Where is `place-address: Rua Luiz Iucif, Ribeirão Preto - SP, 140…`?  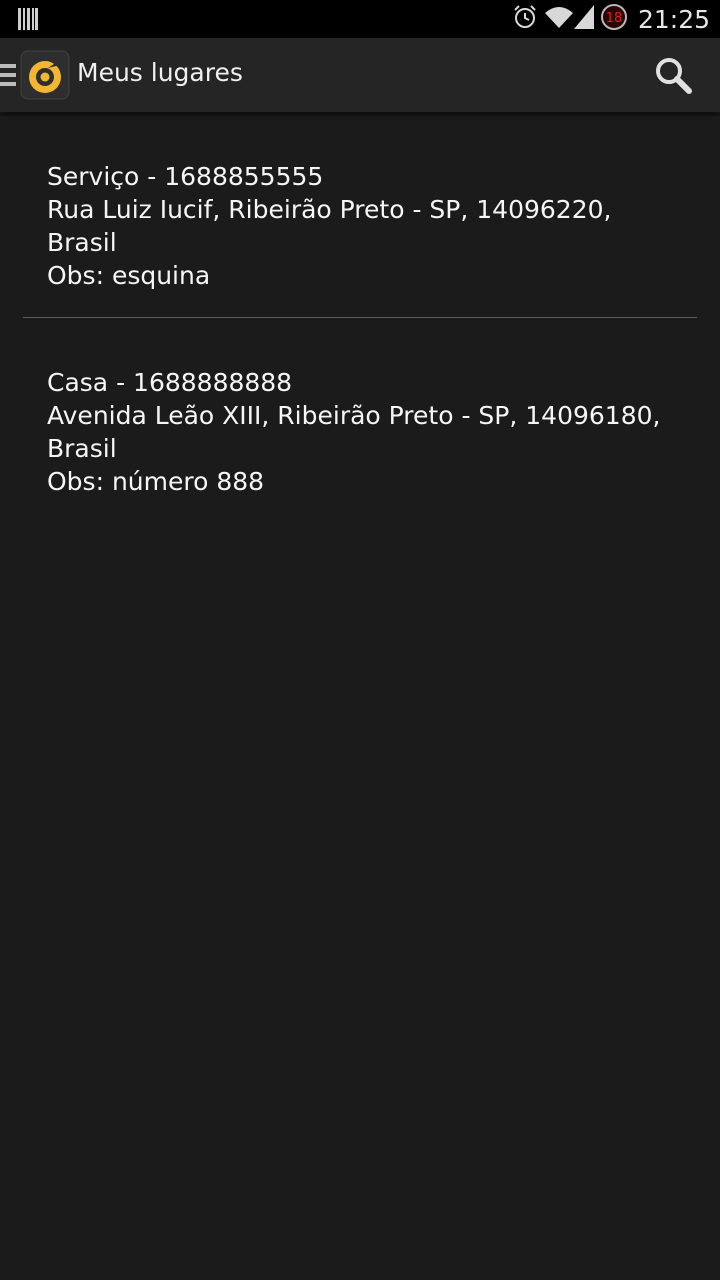 place-address: Rua Luiz Iucif, Ribeirão Preto - SP, 140… is located at coordinates (329, 209).